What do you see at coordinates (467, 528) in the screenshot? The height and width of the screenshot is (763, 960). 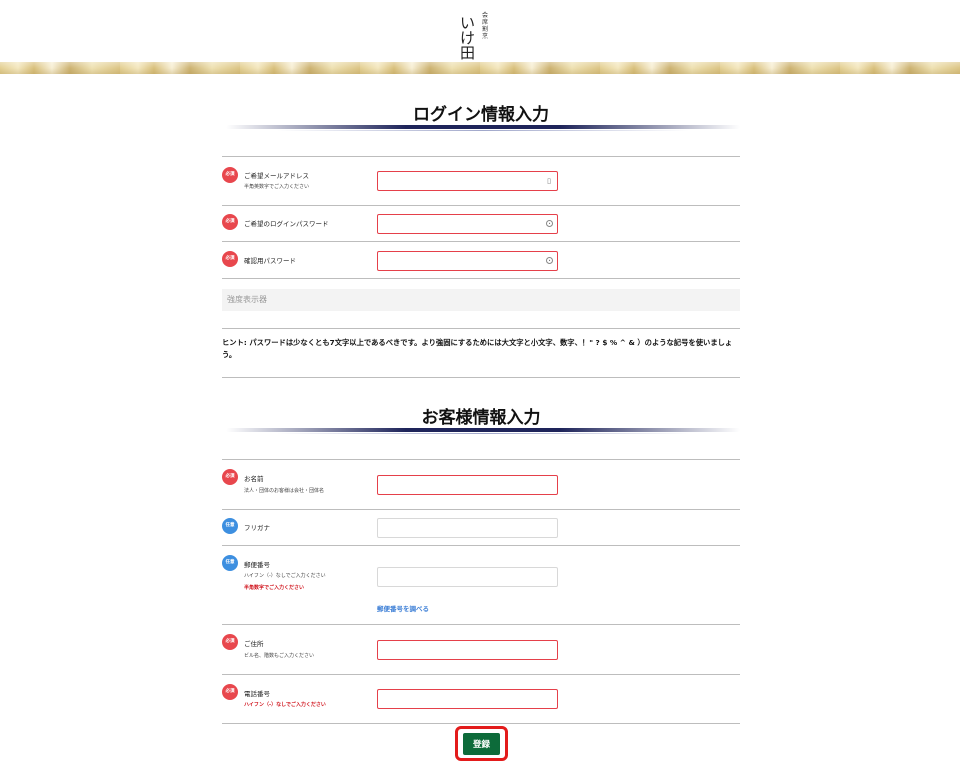 I see `furigana-input` at bounding box center [467, 528].